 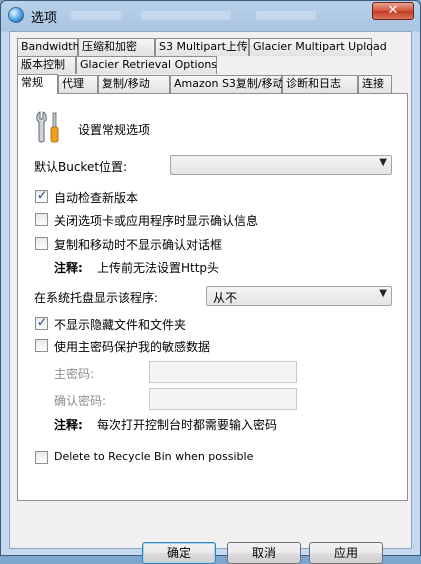 What do you see at coordinates (80, 401) in the screenshot?
I see `confirm-password-field-label: 确认密码:` at bounding box center [80, 401].